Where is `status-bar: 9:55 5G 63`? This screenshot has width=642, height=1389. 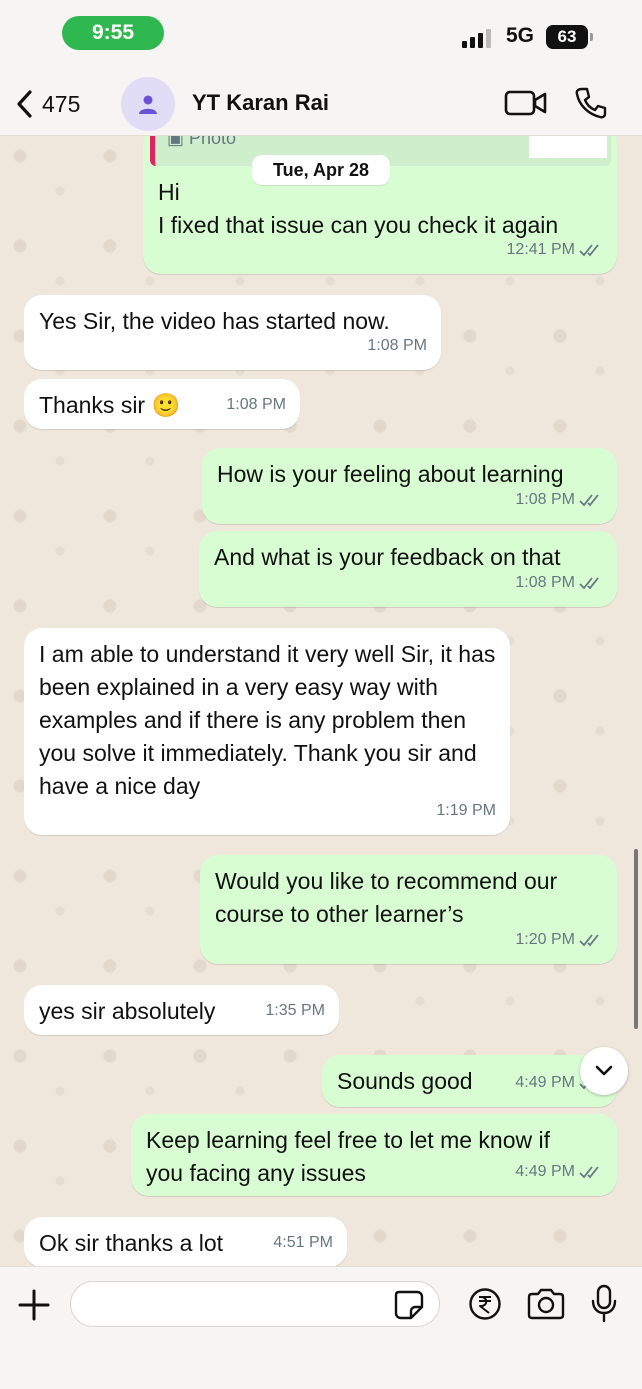
status-bar: 9:55 5G 63 is located at coordinates (321, 35).